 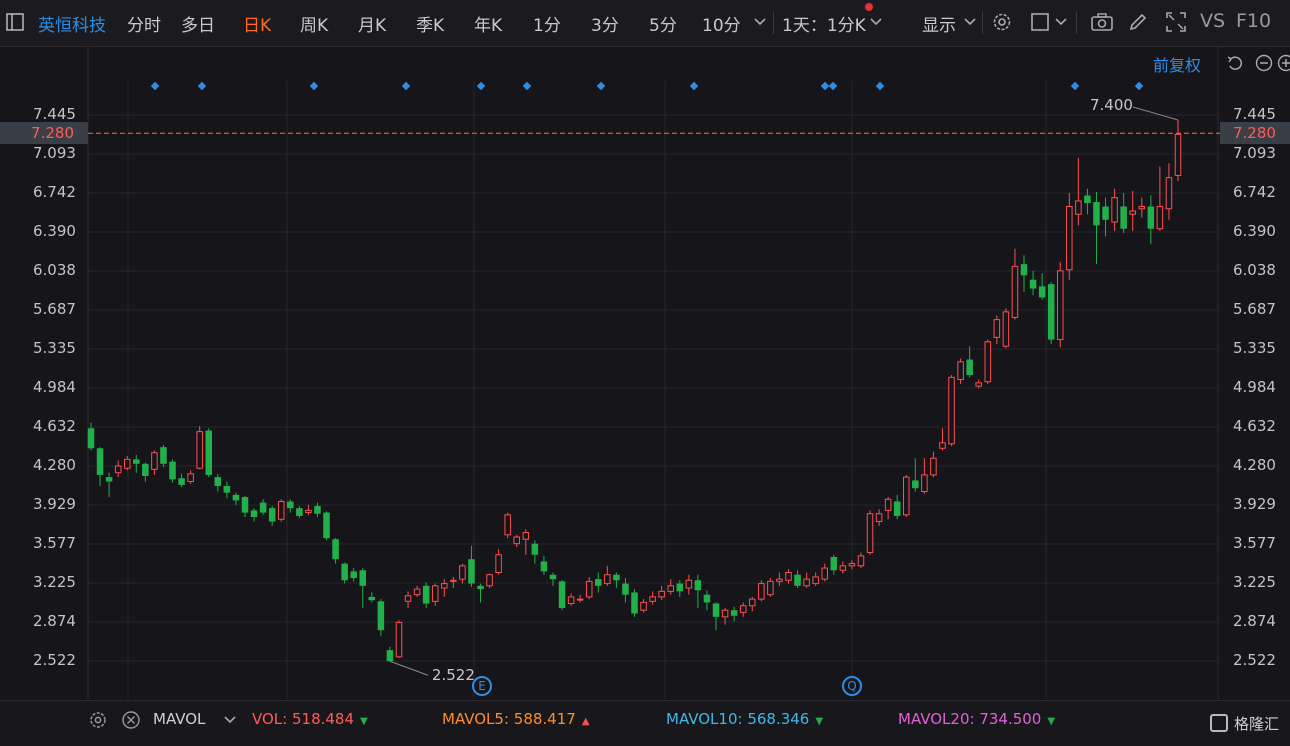 What do you see at coordinates (663, 23) in the screenshot?
I see `period-tab-5min: 5分` at bounding box center [663, 23].